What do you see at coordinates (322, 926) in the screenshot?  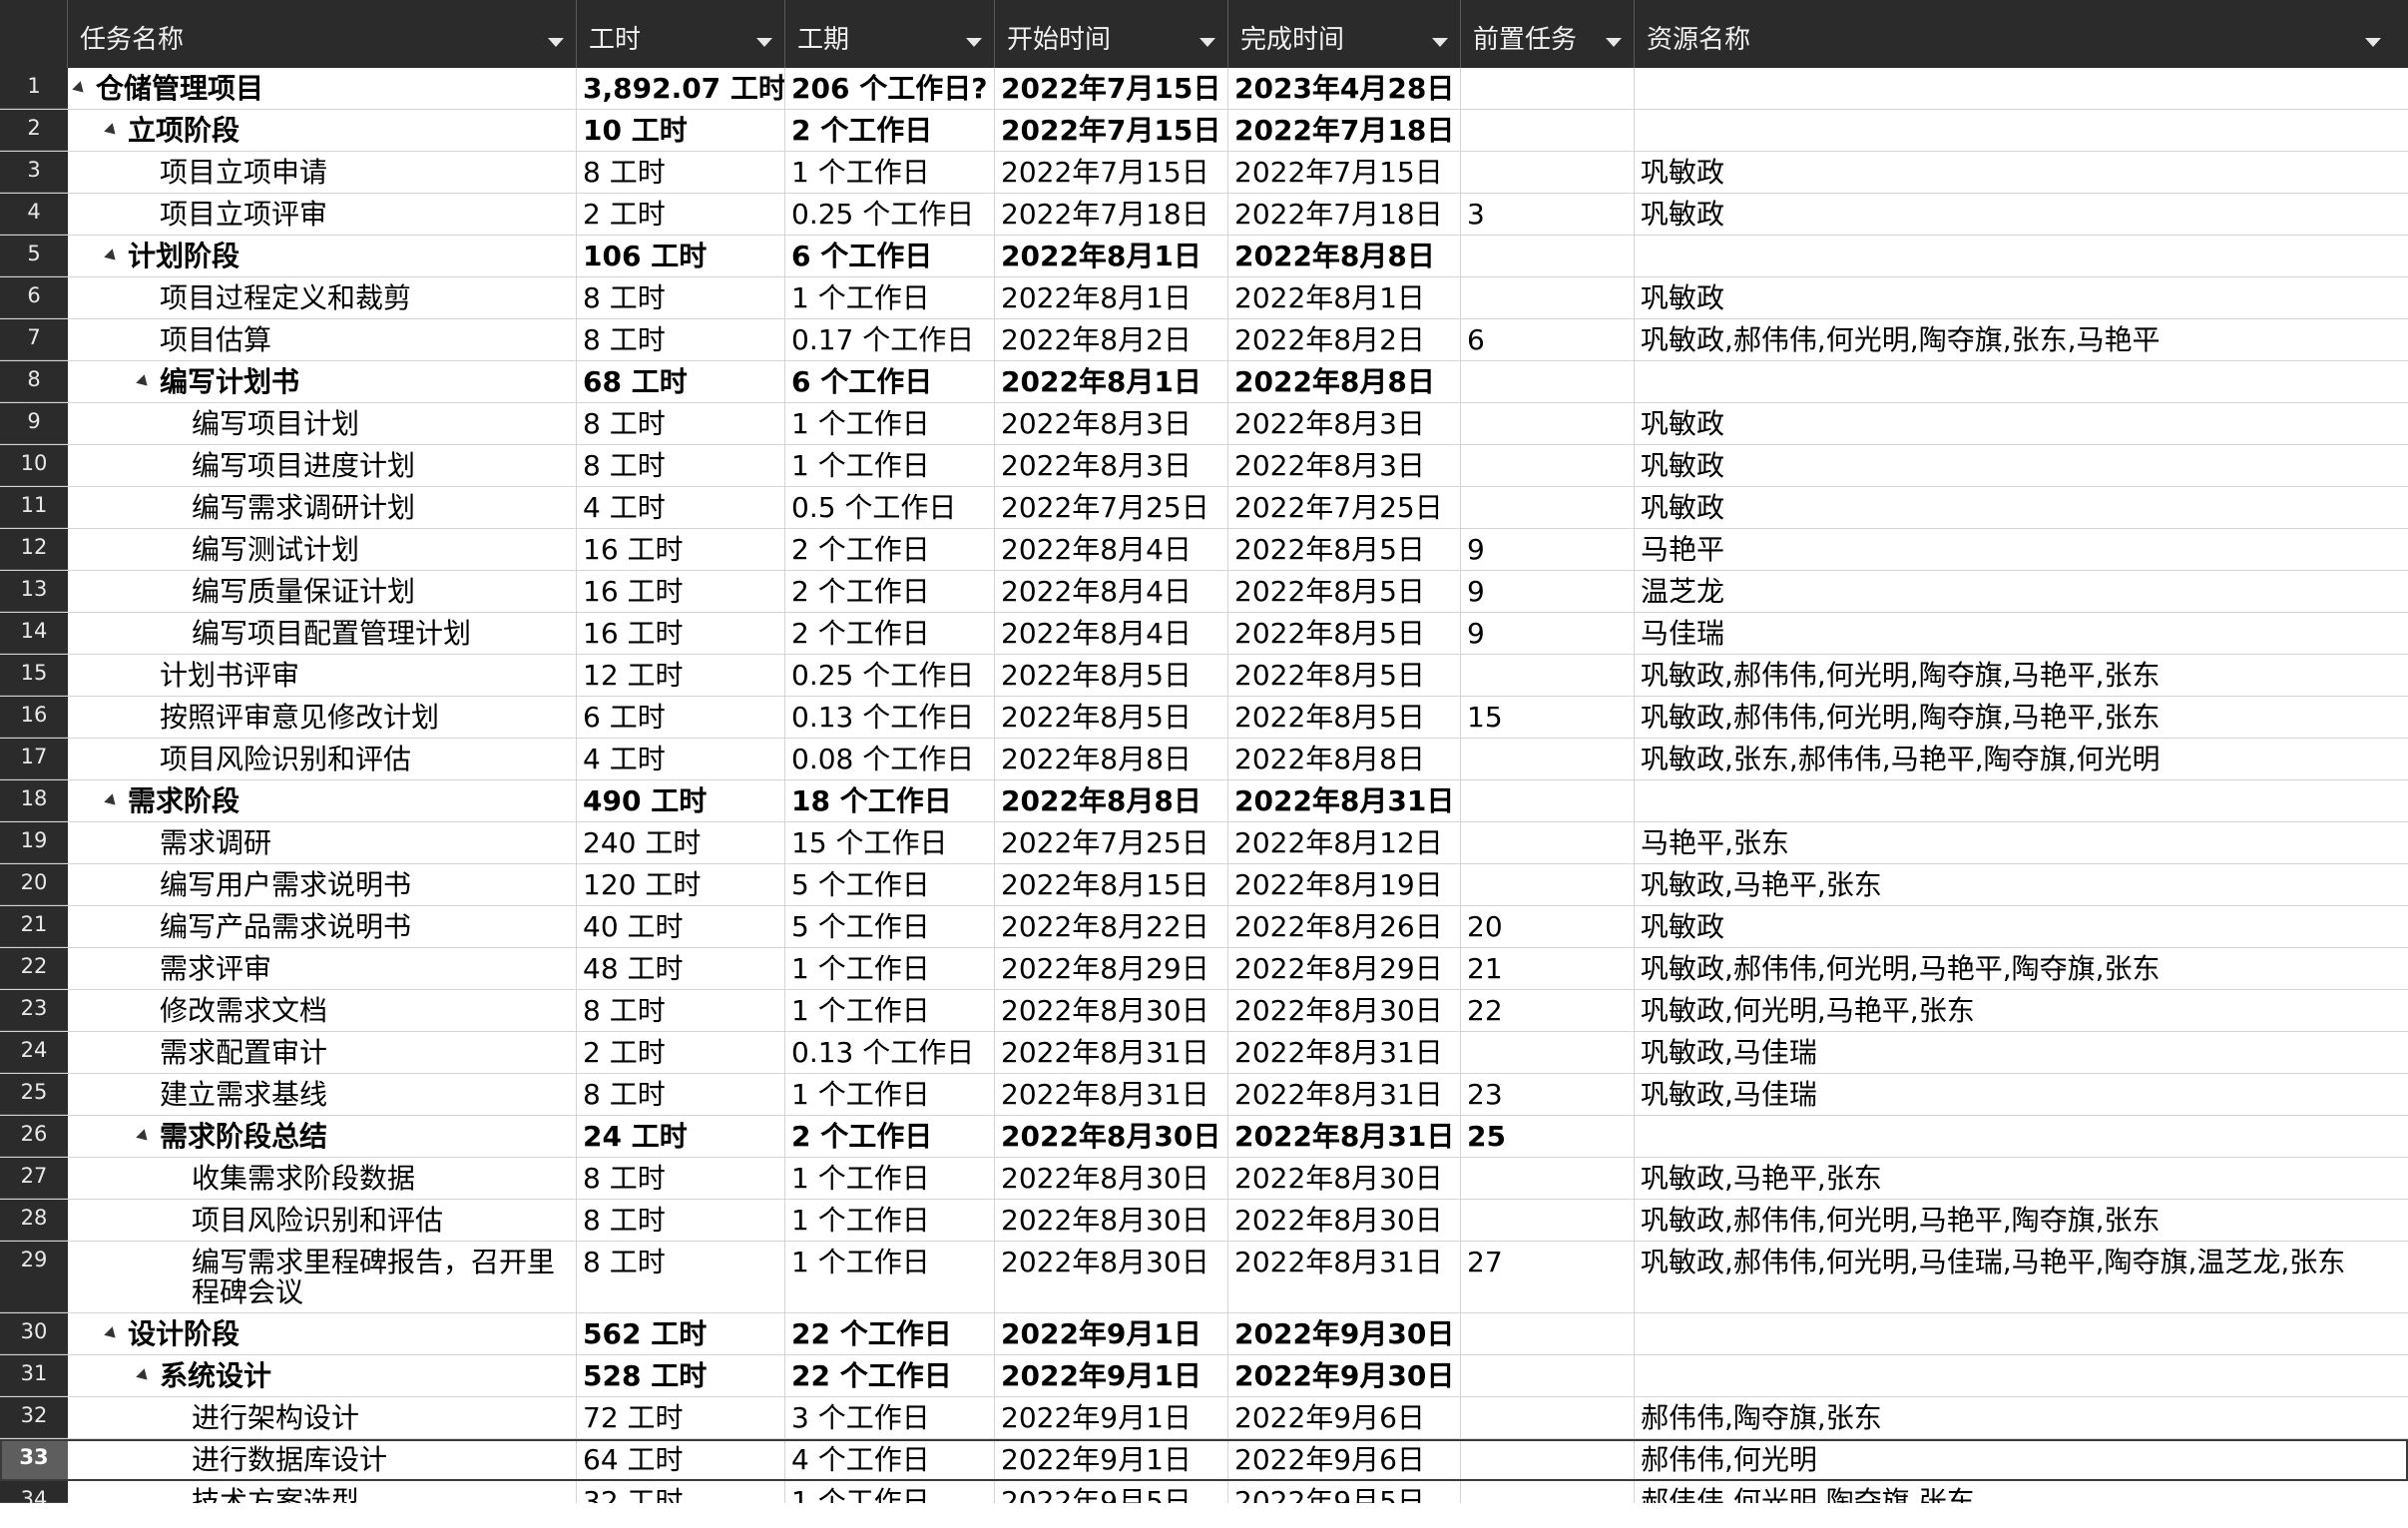 I see `cell-task-name: 编写产品需求说明书` at bounding box center [322, 926].